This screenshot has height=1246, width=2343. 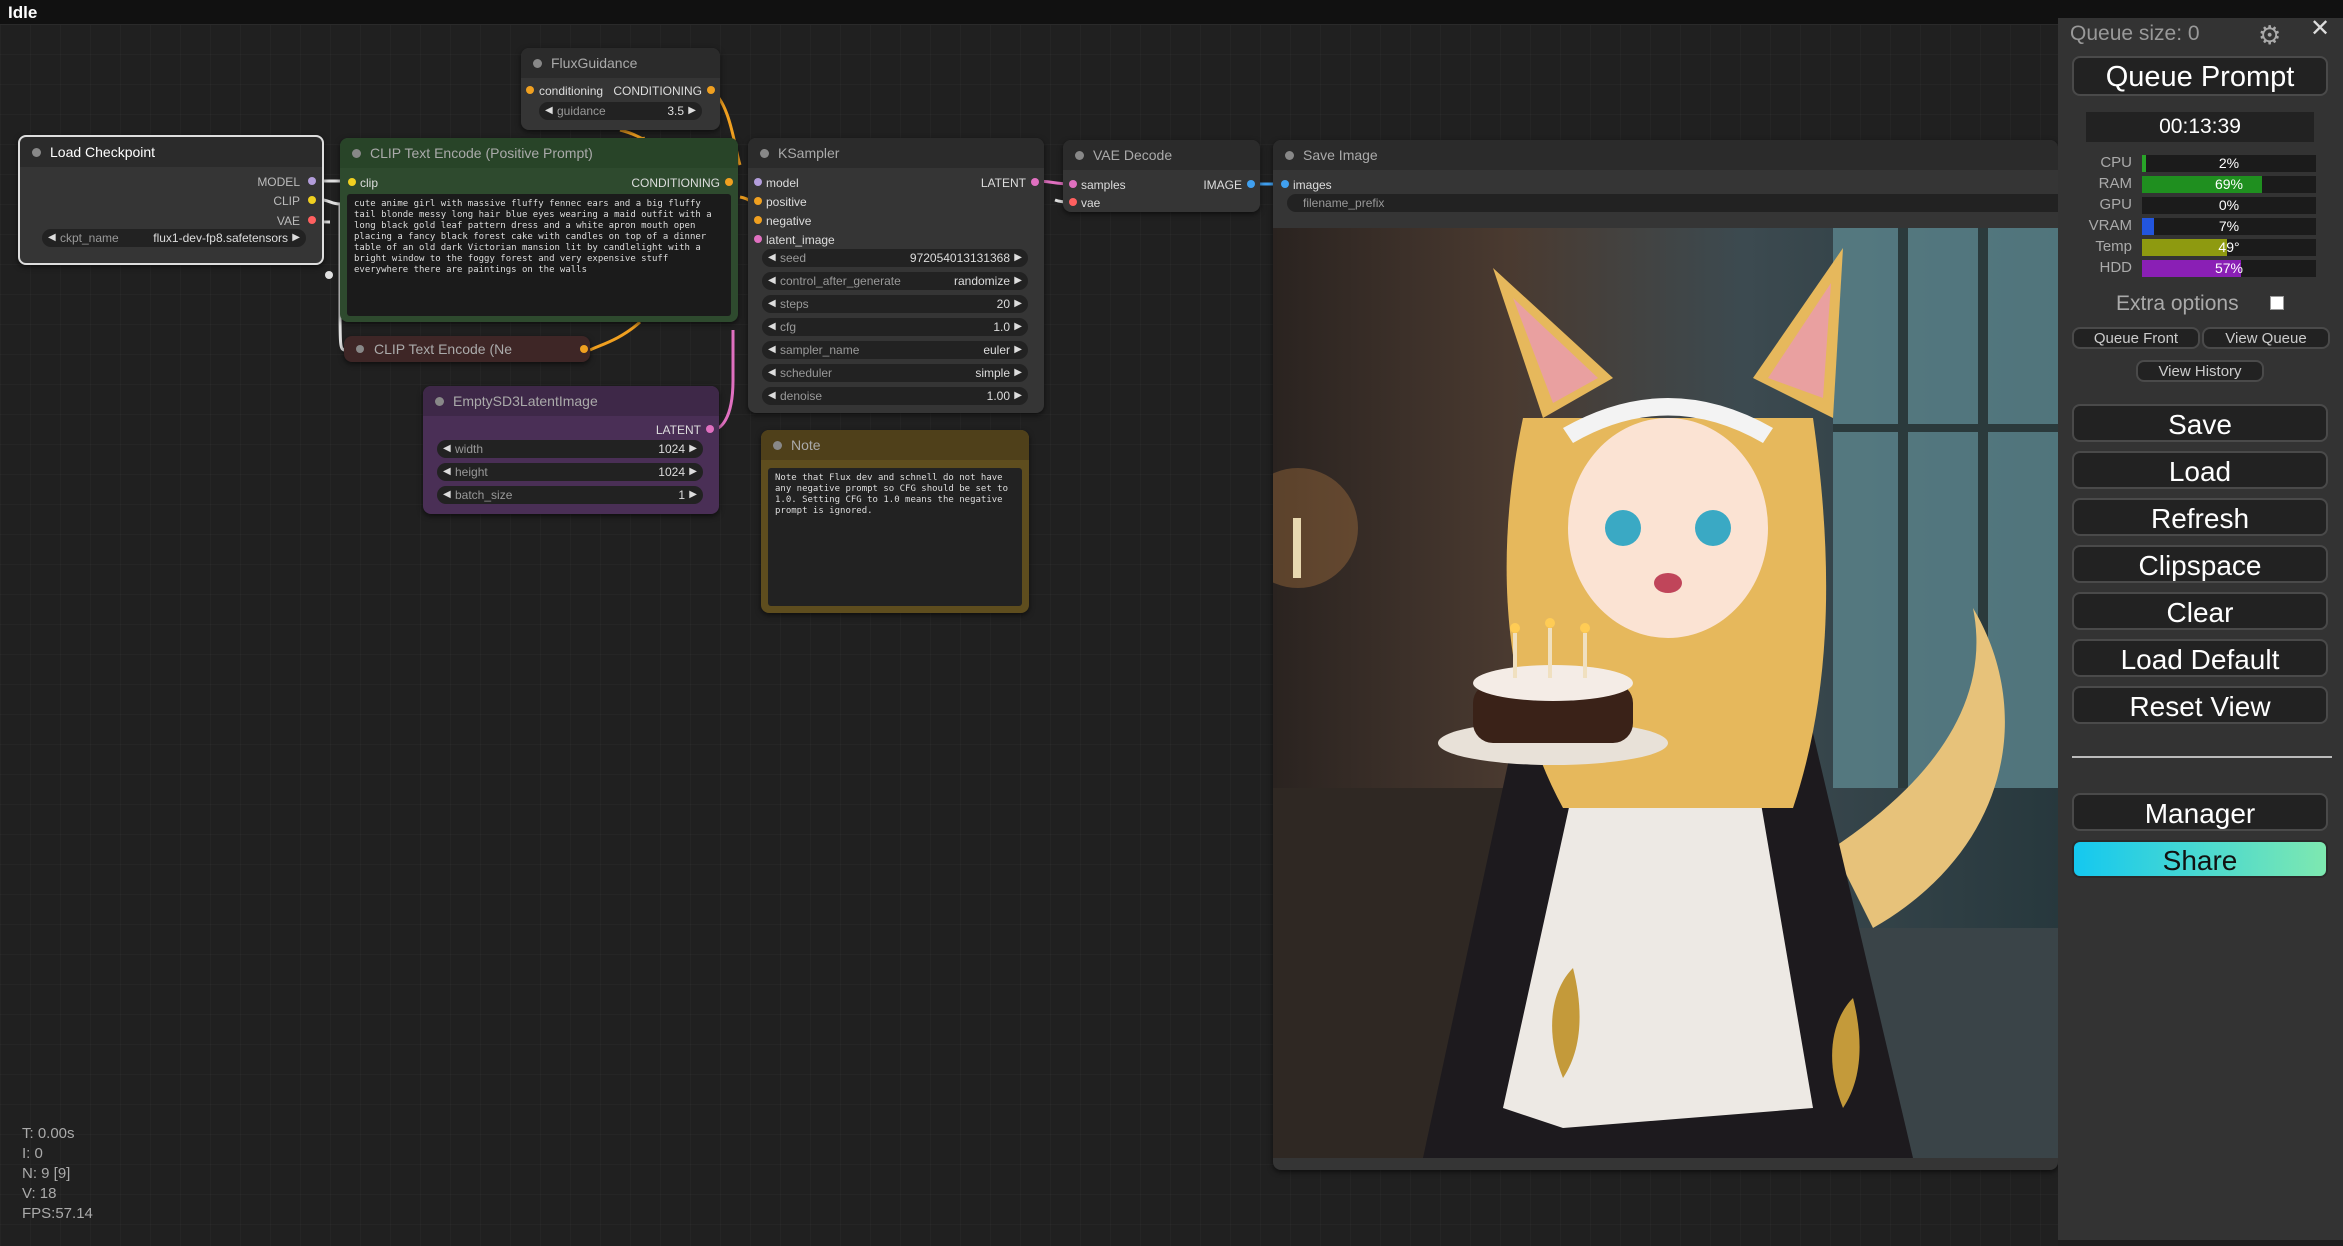 What do you see at coordinates (312, 181) in the screenshot?
I see `output-model-dot-icon` at bounding box center [312, 181].